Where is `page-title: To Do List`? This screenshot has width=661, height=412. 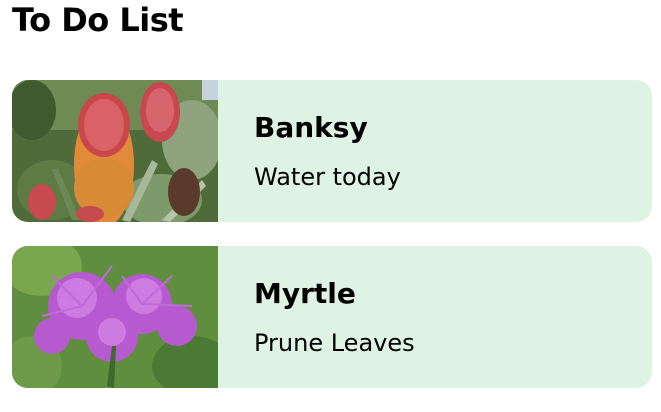
page-title: To Do List is located at coordinates (98, 20).